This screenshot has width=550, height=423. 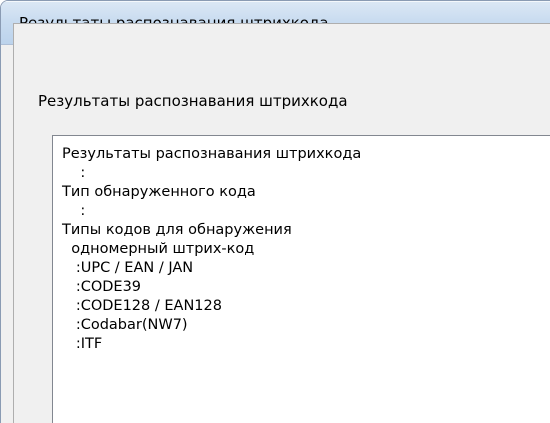 What do you see at coordinates (142, 306) in the screenshot?
I see `code-type-code128-ean128: :CODE128 / EAN128` at bounding box center [142, 306].